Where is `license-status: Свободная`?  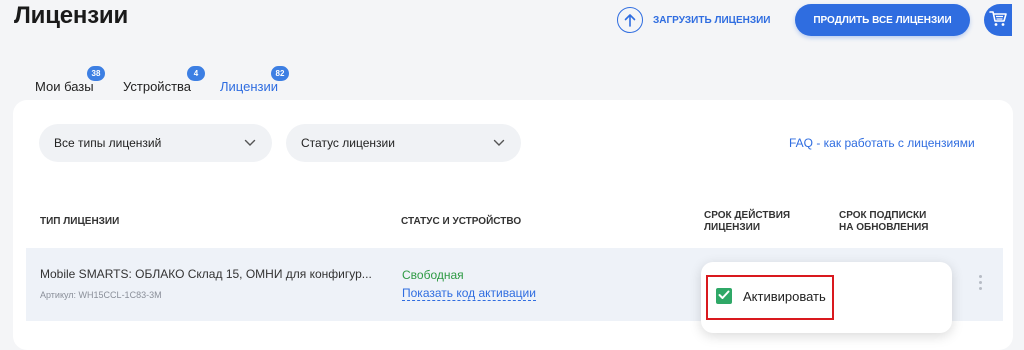 license-status: Свободная is located at coordinates (433, 275).